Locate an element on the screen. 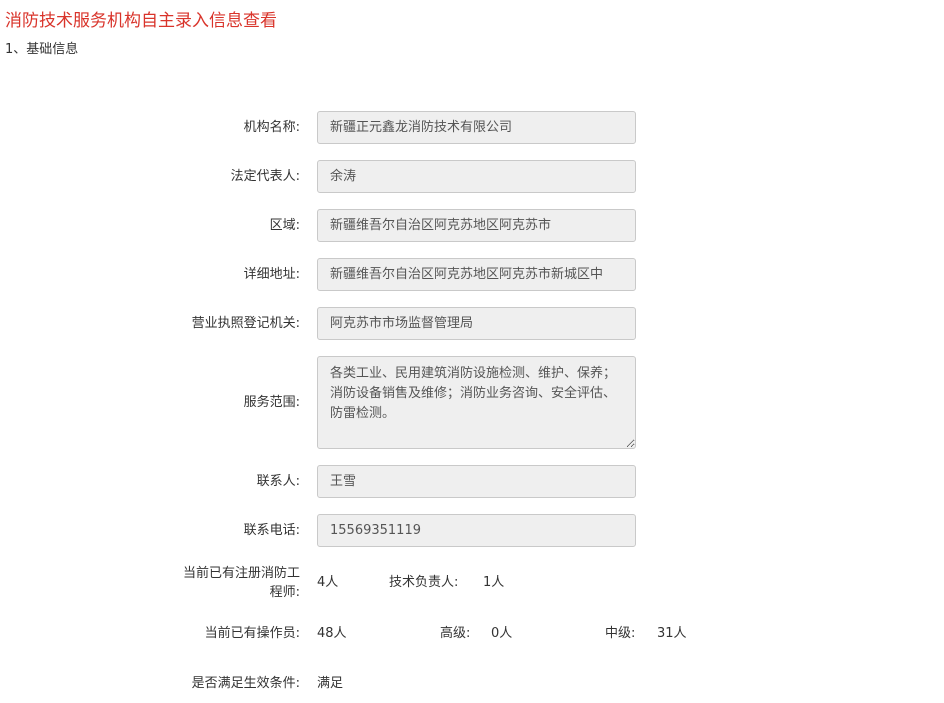 This screenshot has width=944, height=703. phone-field: 15569351119 is located at coordinates (476, 530).